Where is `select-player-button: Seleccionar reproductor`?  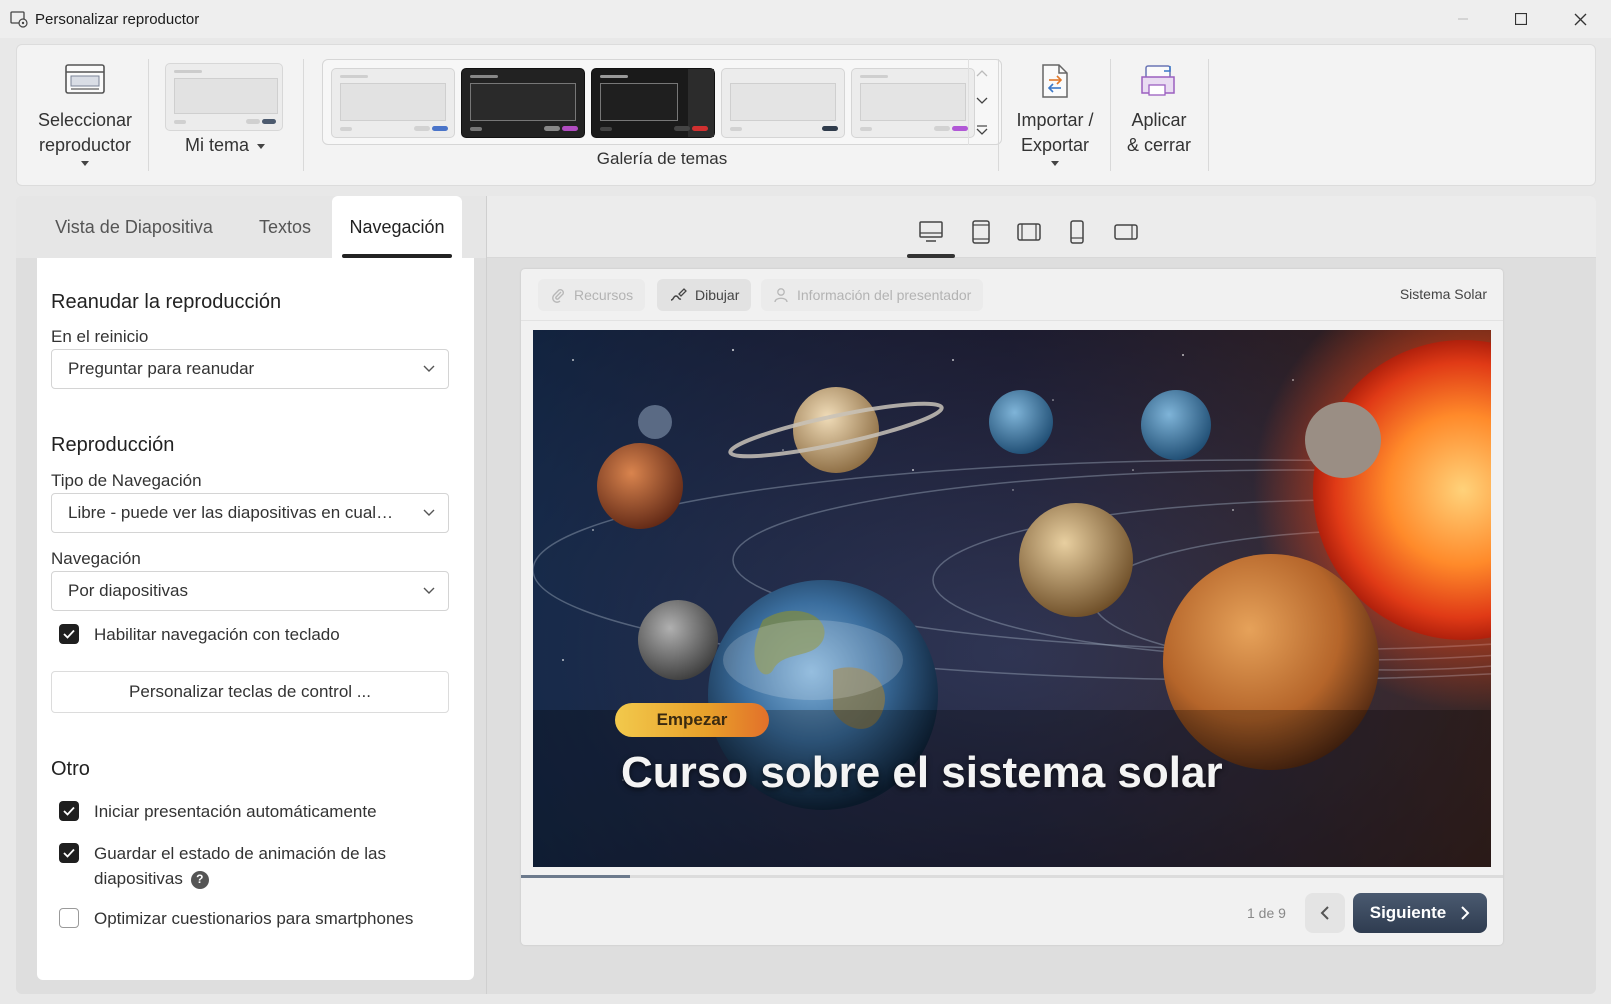
select-player-button: Seleccionar reproductor is located at coordinates (85, 110).